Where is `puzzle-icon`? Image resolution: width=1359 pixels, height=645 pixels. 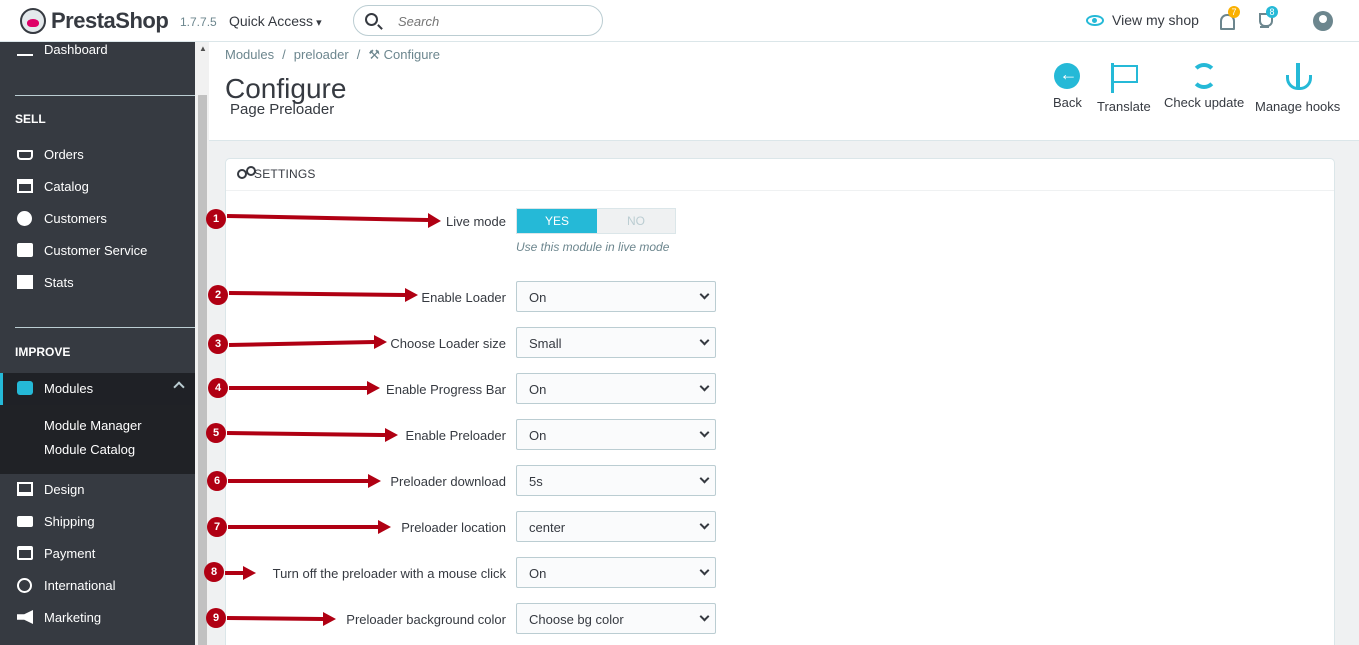 puzzle-icon is located at coordinates (25, 388).